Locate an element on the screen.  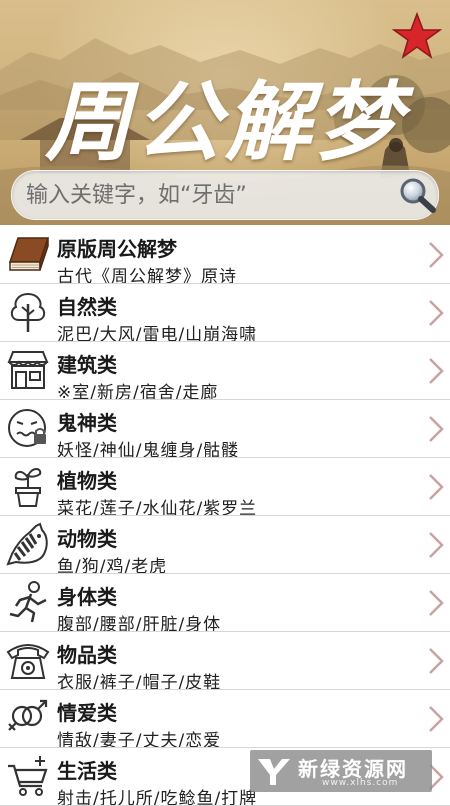
category-title: 动物类 is located at coordinates (87, 539).